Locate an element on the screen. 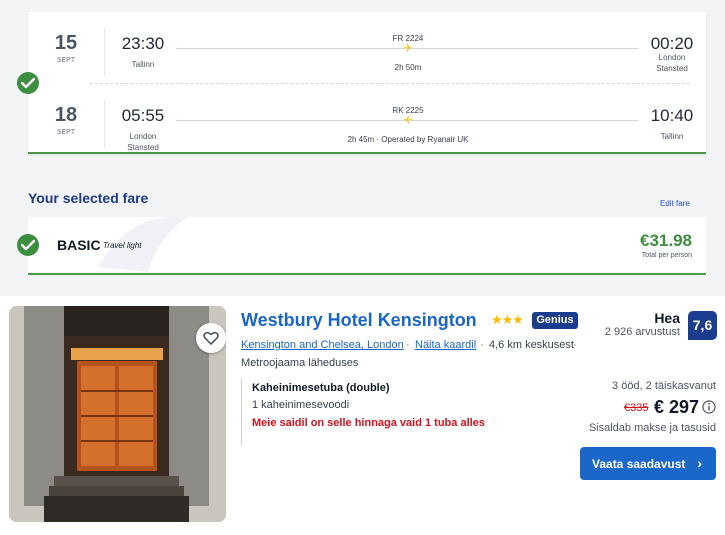  return-arrival-place: Tallinn is located at coordinates (672, 136).